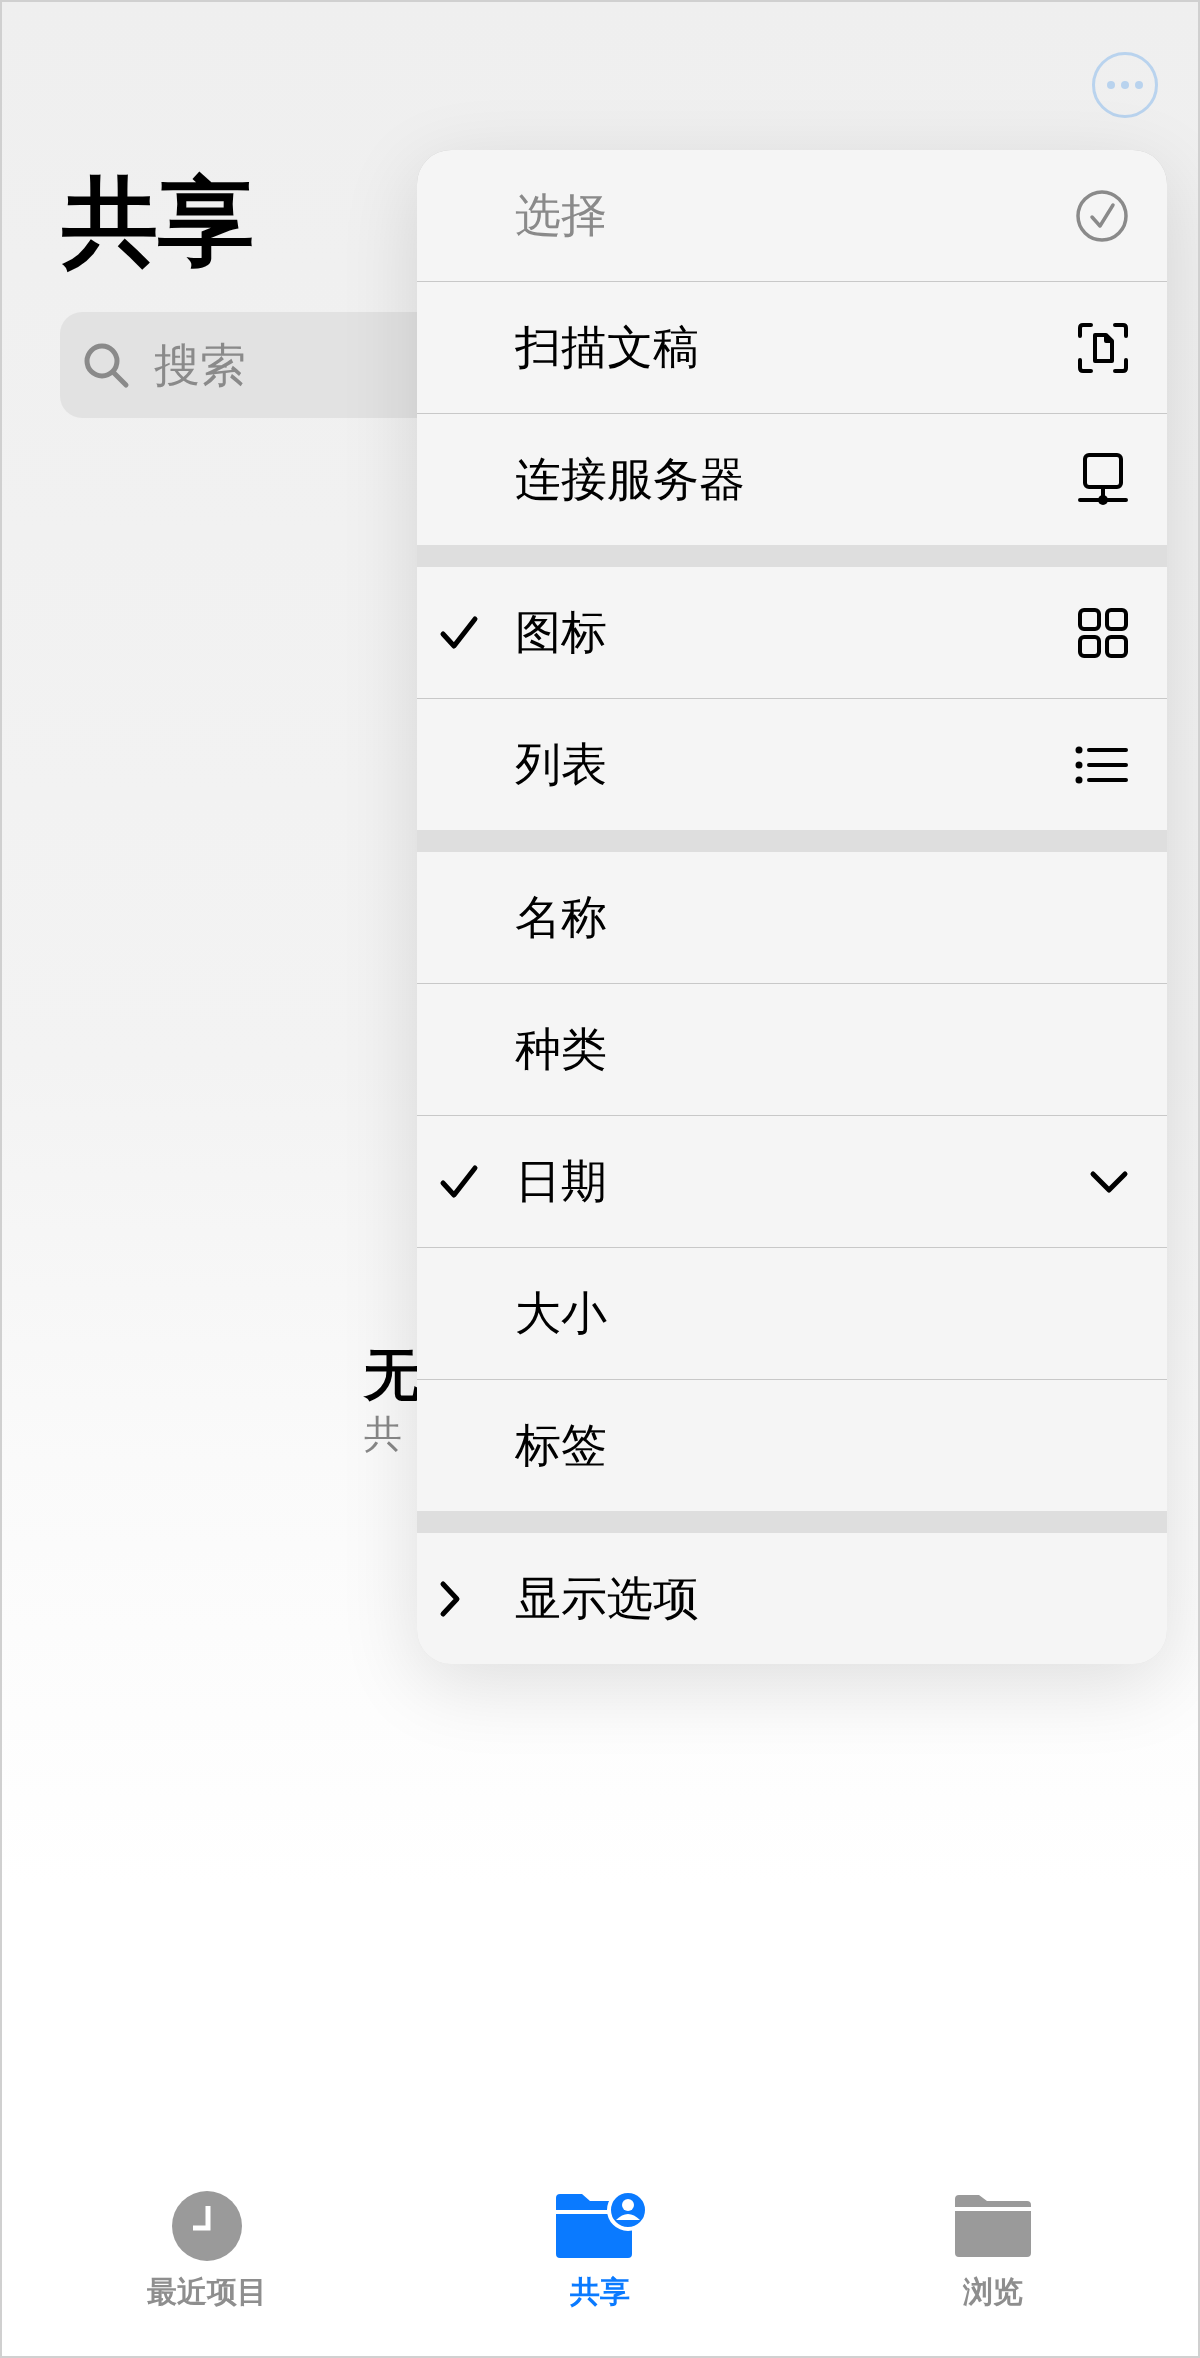  What do you see at coordinates (1103, 479) in the screenshot?
I see `monitor-icon` at bounding box center [1103, 479].